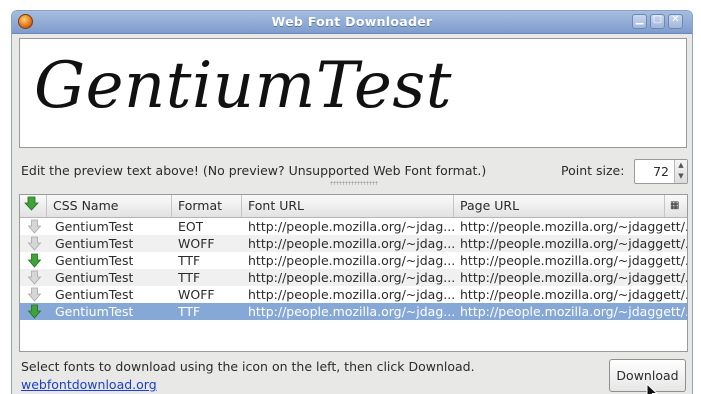 Image resolution: width=701 pixels, height=394 pixels. I want to click on download-arrow-icon, so click(31, 203).